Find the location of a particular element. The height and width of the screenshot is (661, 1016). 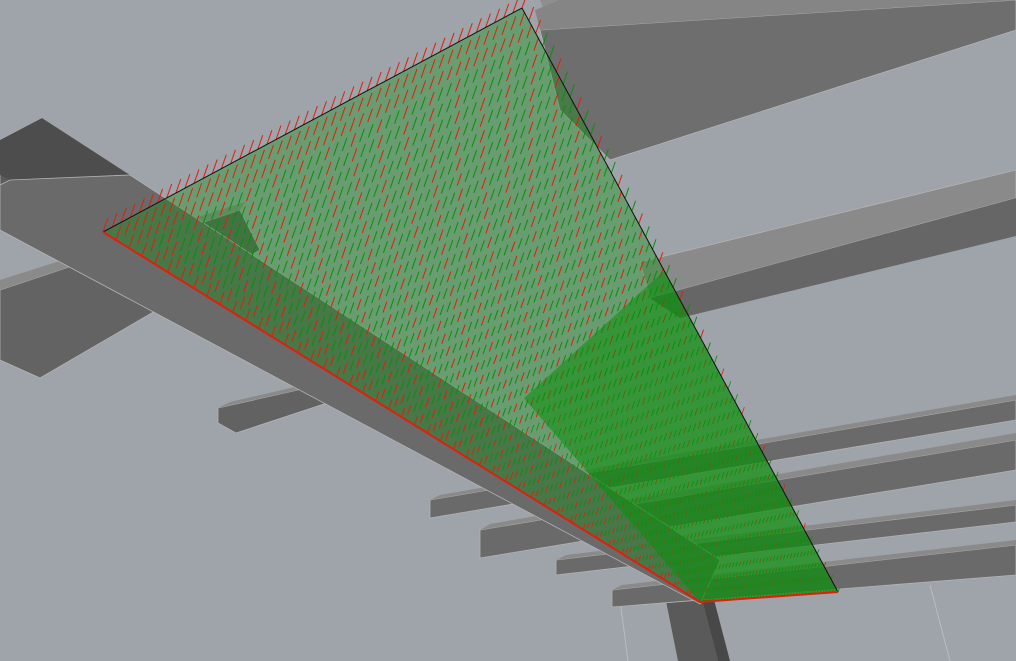

beam-mid-right is located at coordinates (827, 243).